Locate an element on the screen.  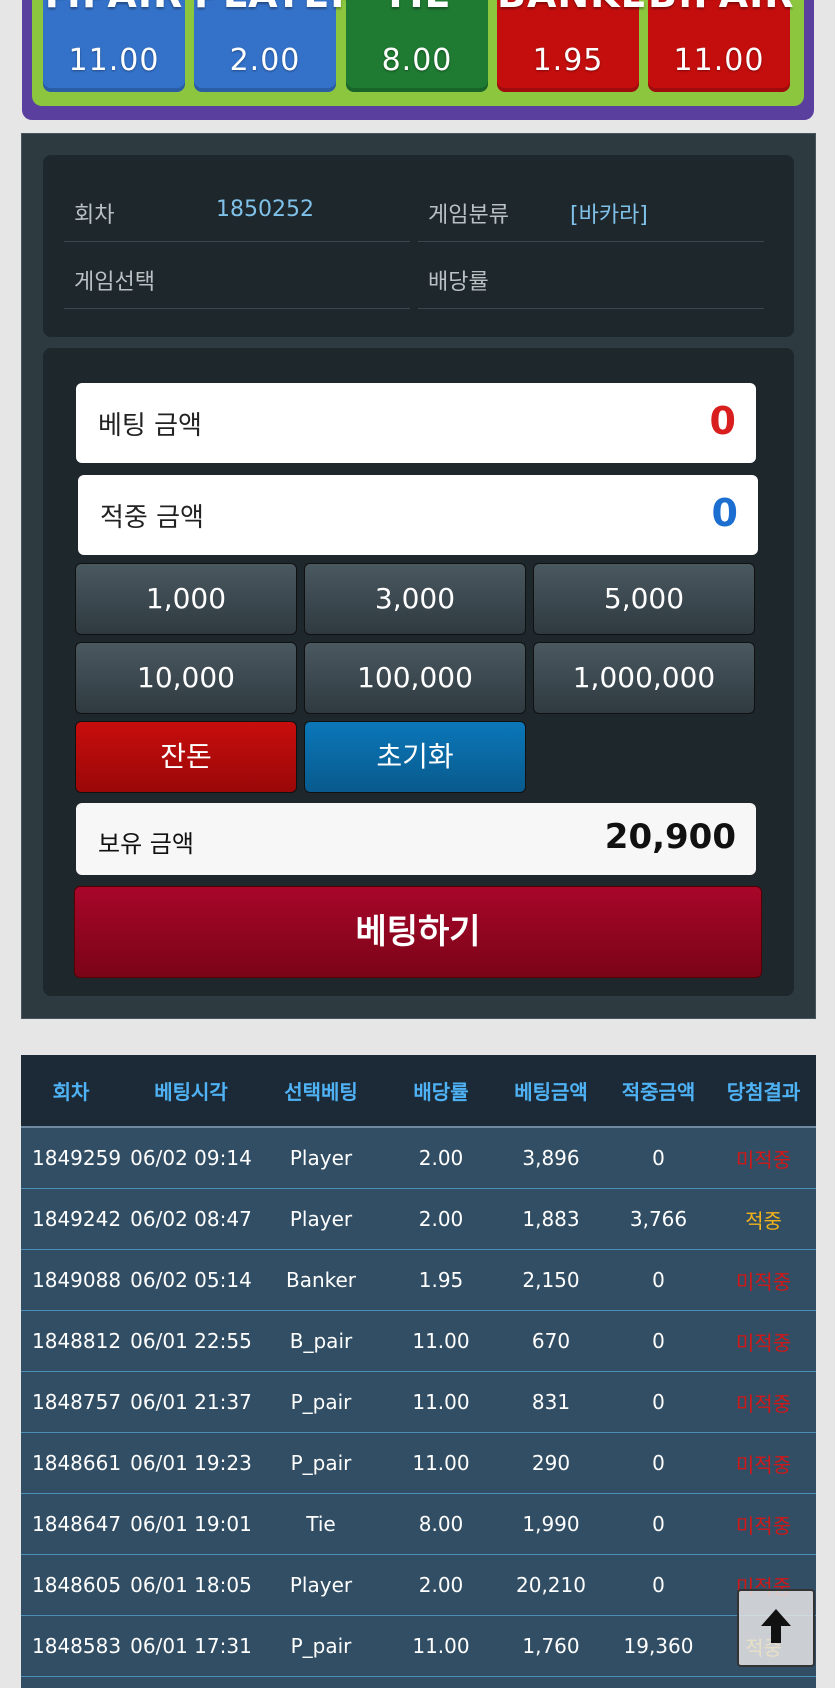
odds-value: 8.00 is located at coordinates (417, 60).